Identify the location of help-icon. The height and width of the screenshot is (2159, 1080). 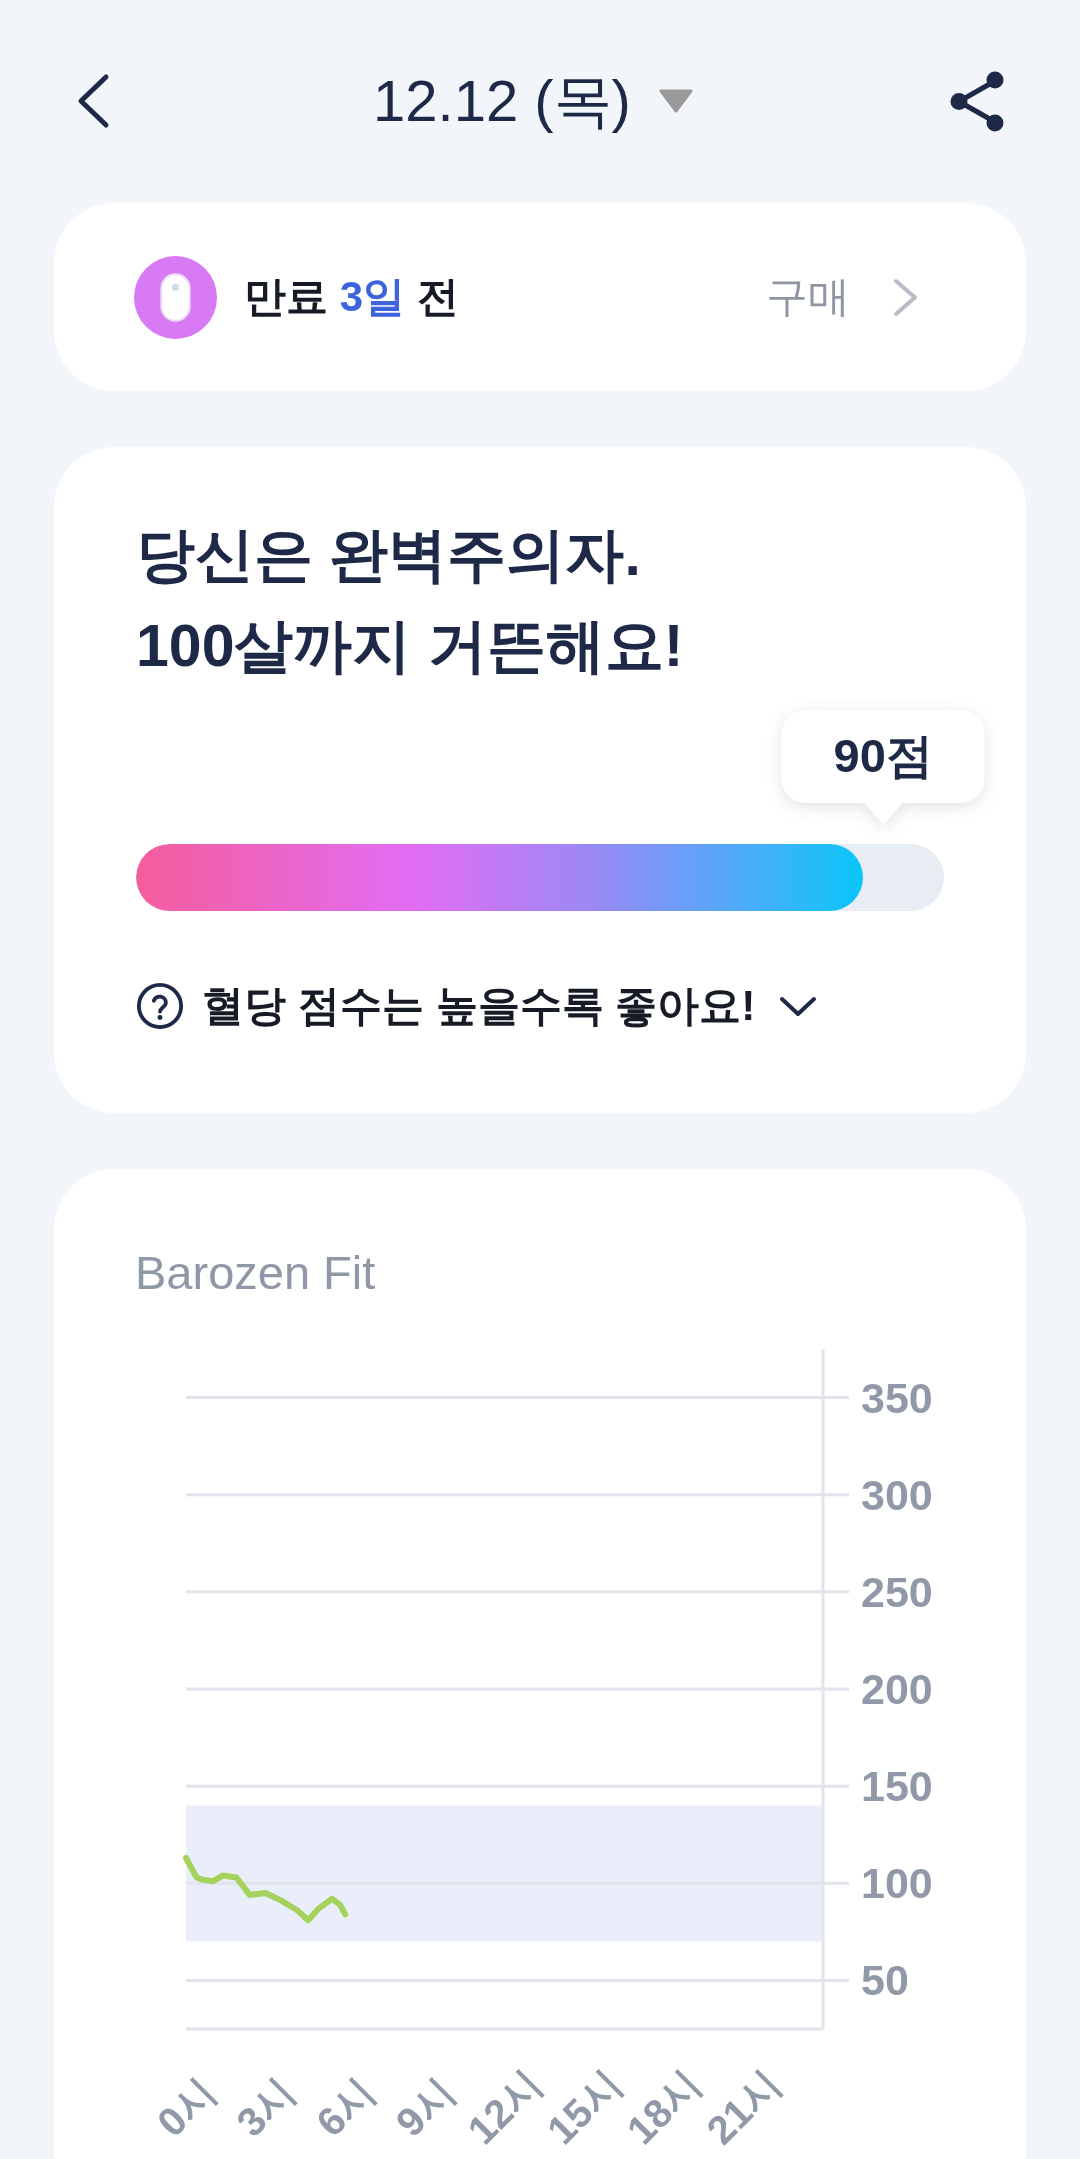
(160, 1006).